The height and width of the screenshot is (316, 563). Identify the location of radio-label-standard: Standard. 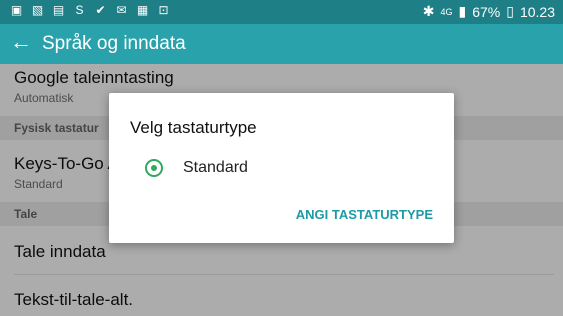
(215, 168).